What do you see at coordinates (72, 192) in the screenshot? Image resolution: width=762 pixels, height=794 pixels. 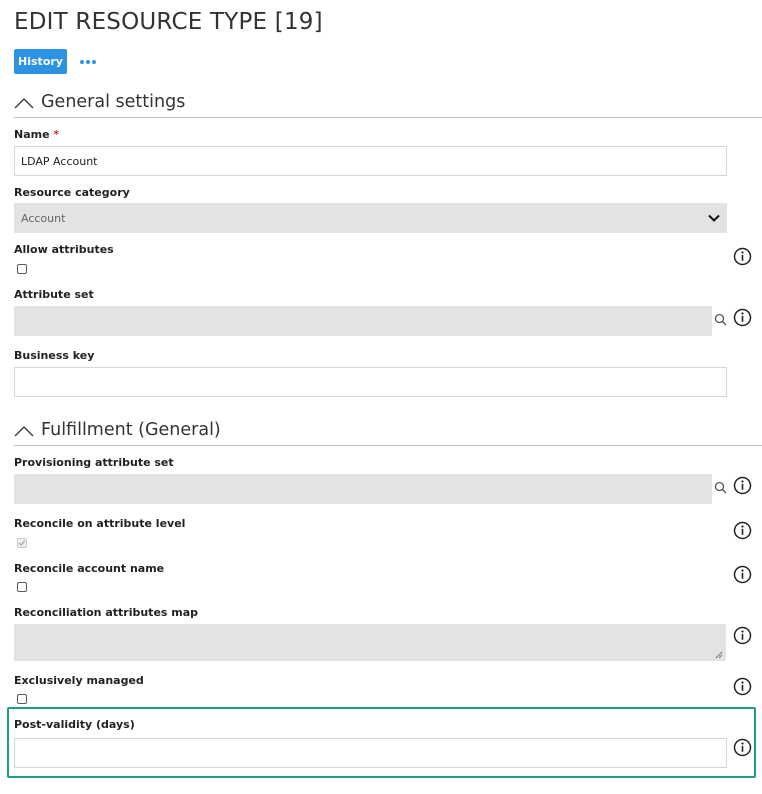 I see `resource-category-label: Resource category` at bounding box center [72, 192].